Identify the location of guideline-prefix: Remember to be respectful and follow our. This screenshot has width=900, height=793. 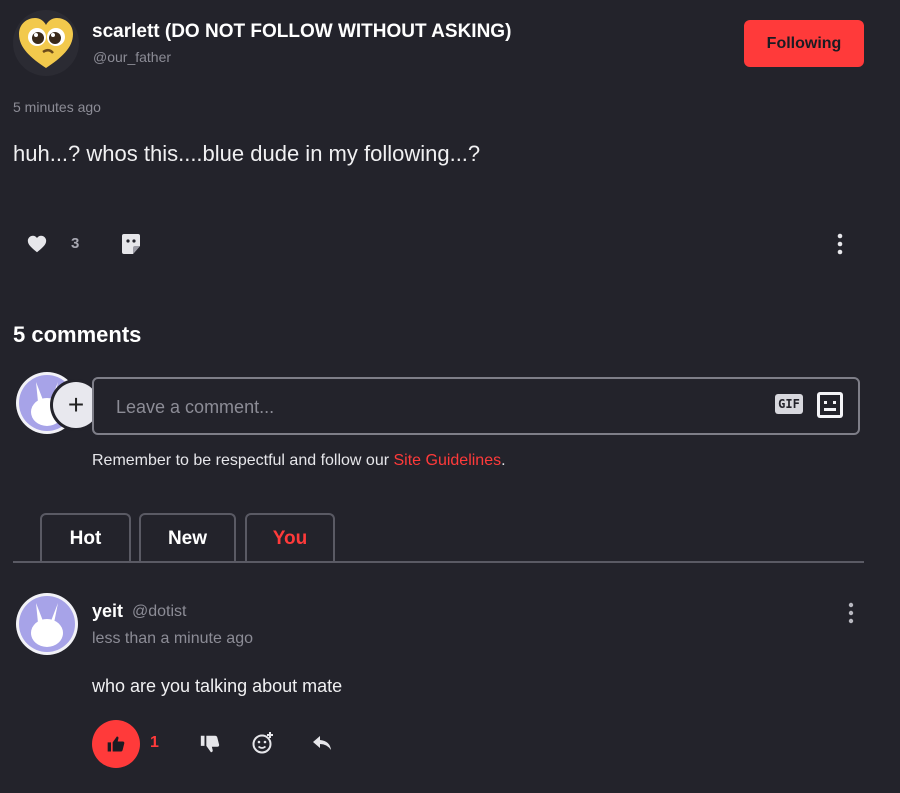
(243, 460).